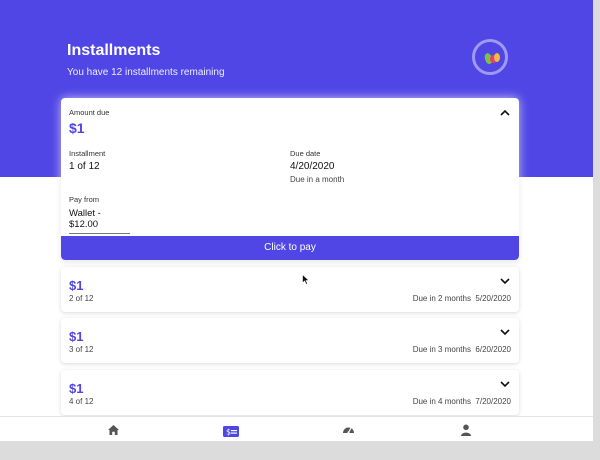  I want to click on user-icon, so click(466, 432).